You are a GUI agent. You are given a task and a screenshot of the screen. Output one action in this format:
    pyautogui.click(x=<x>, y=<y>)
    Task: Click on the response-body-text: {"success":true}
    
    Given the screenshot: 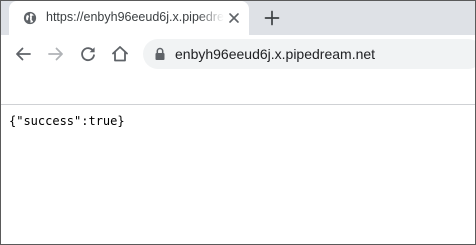 What is the action you would take?
    pyautogui.click(x=67, y=121)
    